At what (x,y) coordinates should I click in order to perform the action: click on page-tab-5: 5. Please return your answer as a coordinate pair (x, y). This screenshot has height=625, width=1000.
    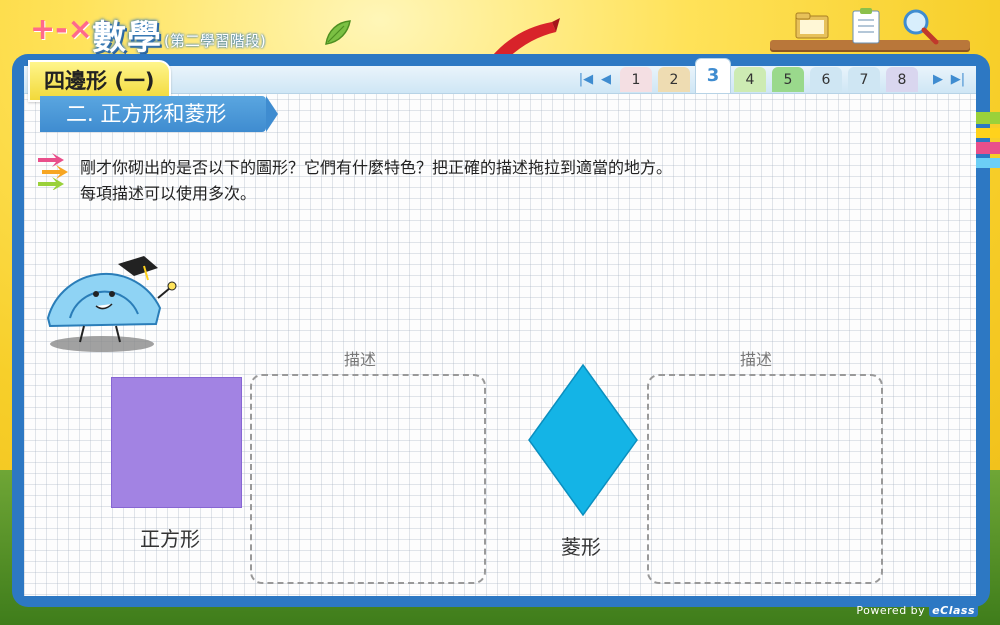
    Looking at the image, I should click on (788, 79).